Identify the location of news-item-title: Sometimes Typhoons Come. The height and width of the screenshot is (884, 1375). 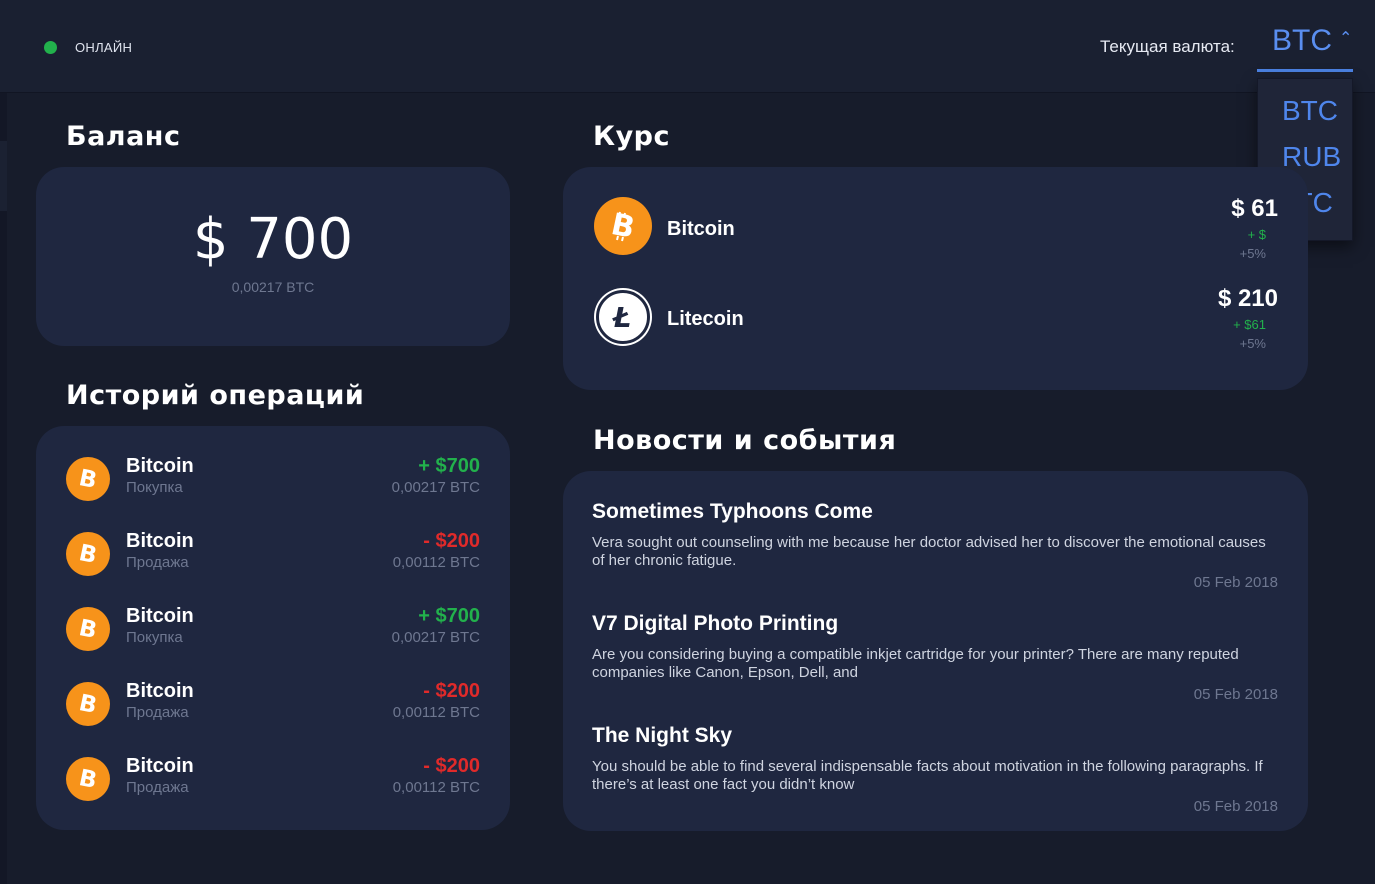
(732, 511).